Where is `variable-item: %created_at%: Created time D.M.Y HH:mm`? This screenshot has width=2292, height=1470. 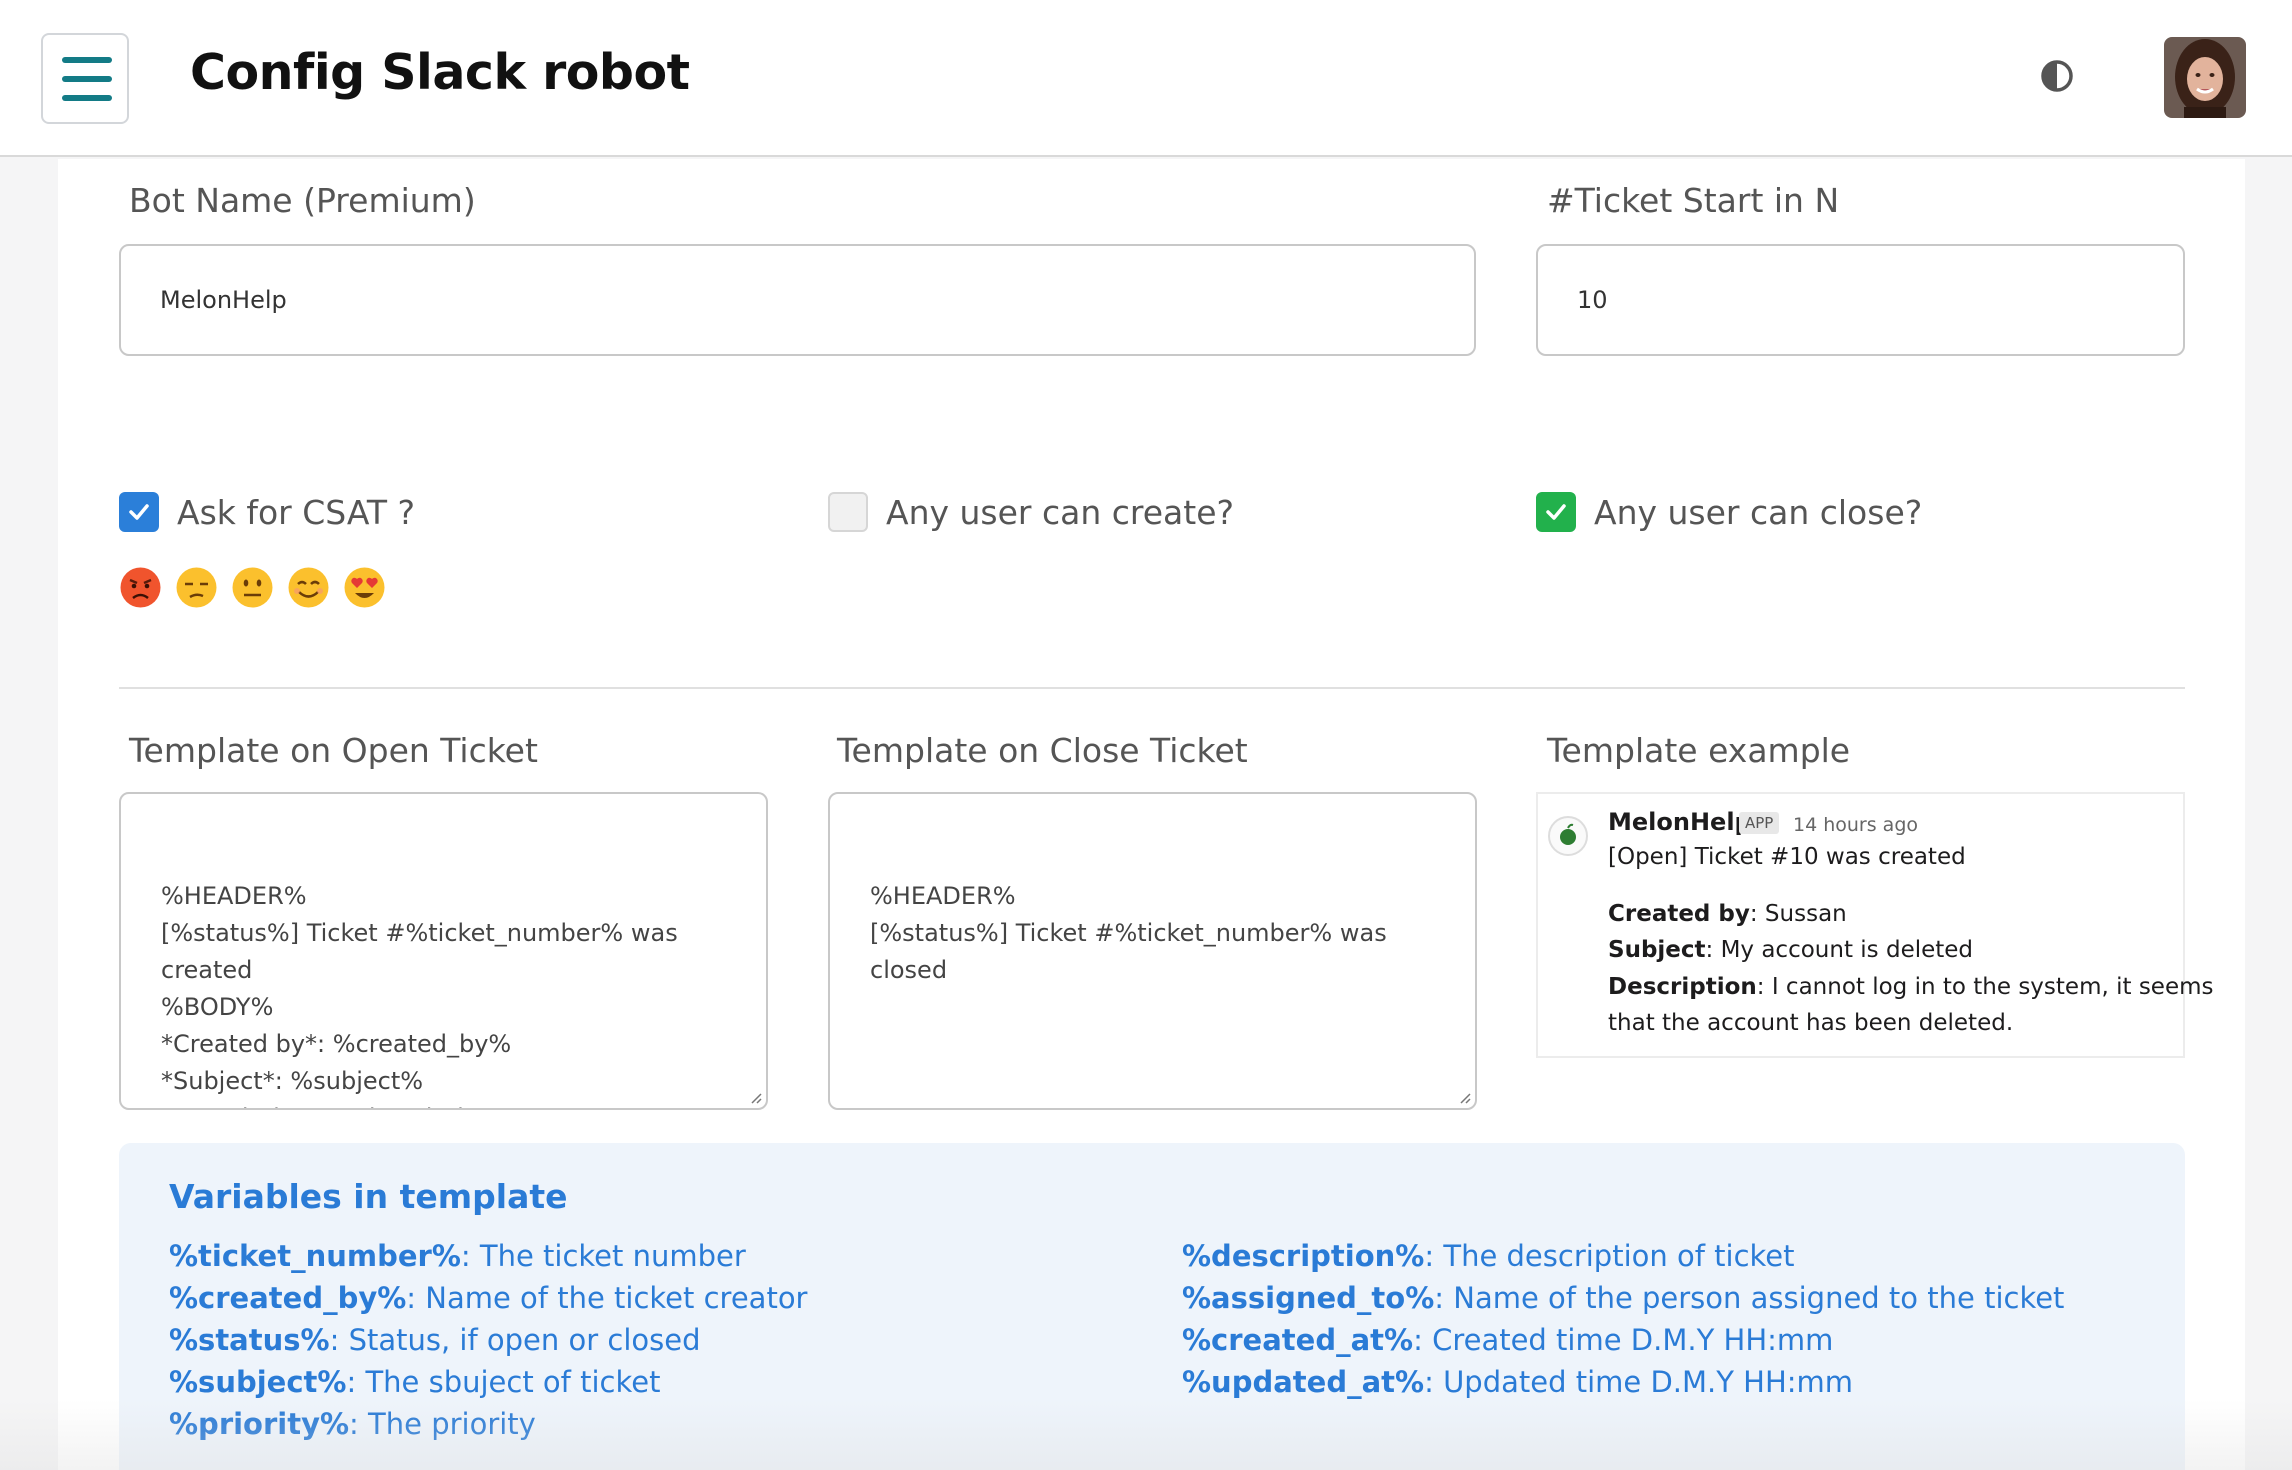
variable-item: %created_at%: Created time D.M.Y HH:mm is located at coordinates (1507, 1340).